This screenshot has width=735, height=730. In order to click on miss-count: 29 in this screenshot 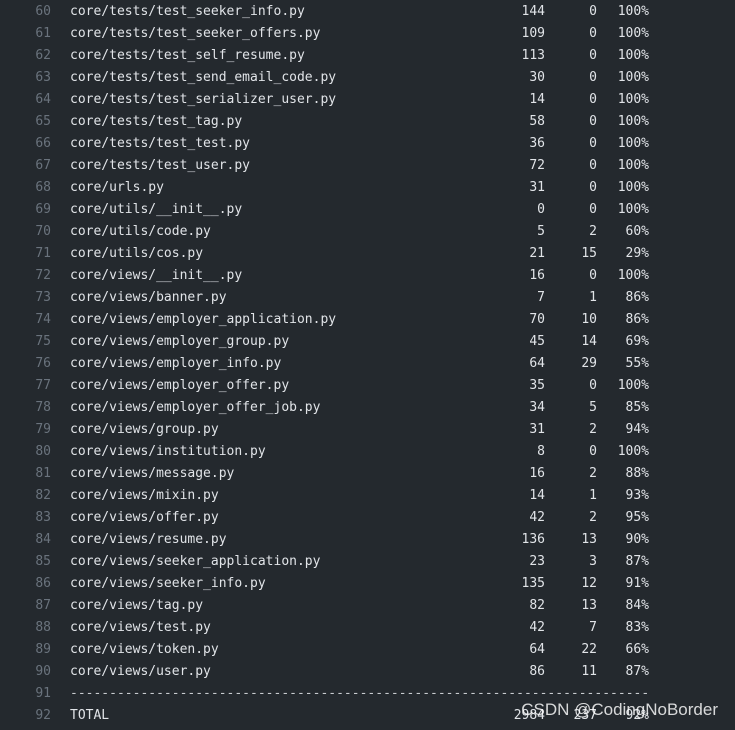, I will do `click(589, 363)`.